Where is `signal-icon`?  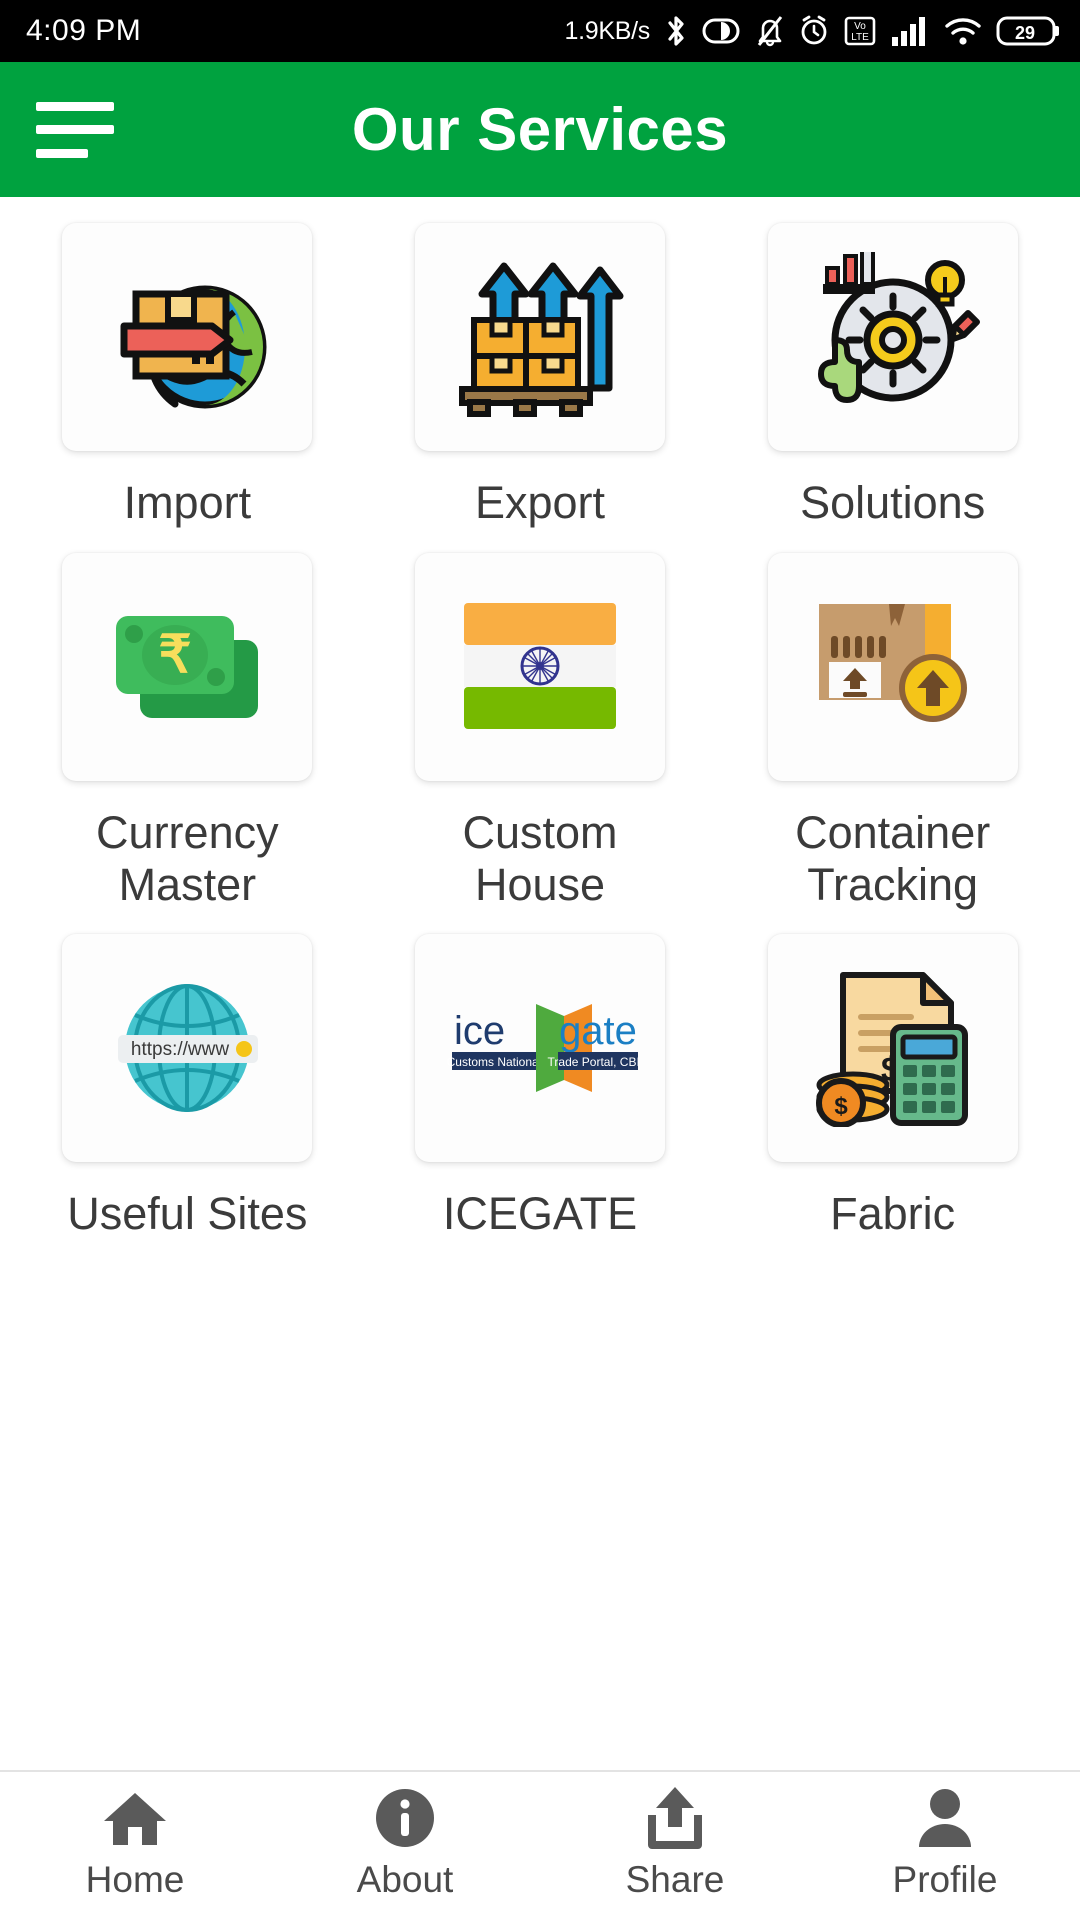 signal-icon is located at coordinates (910, 31).